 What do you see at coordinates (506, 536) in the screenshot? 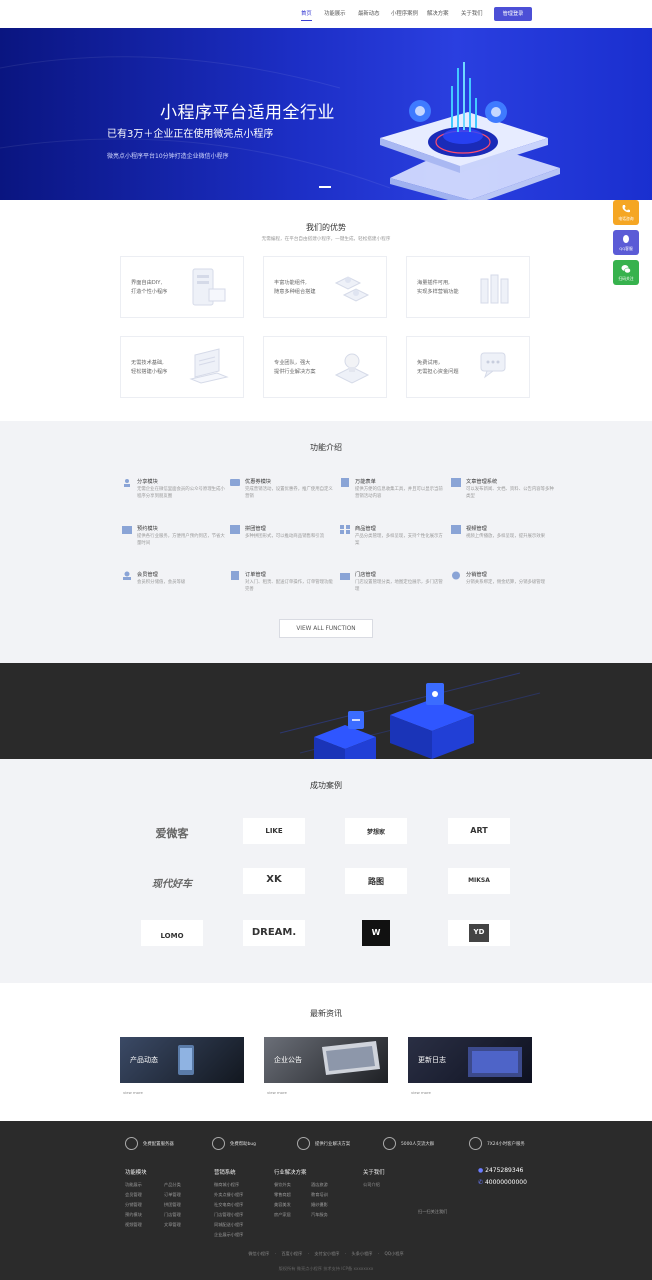
I see `feature-desc: 视频上传播放，多样呈现，提升展示效果` at bounding box center [506, 536].